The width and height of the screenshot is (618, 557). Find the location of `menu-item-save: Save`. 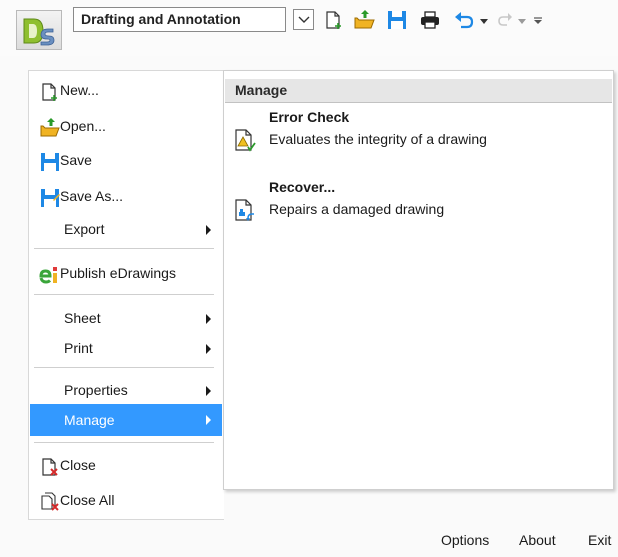

menu-item-save: Save is located at coordinates (126, 161).